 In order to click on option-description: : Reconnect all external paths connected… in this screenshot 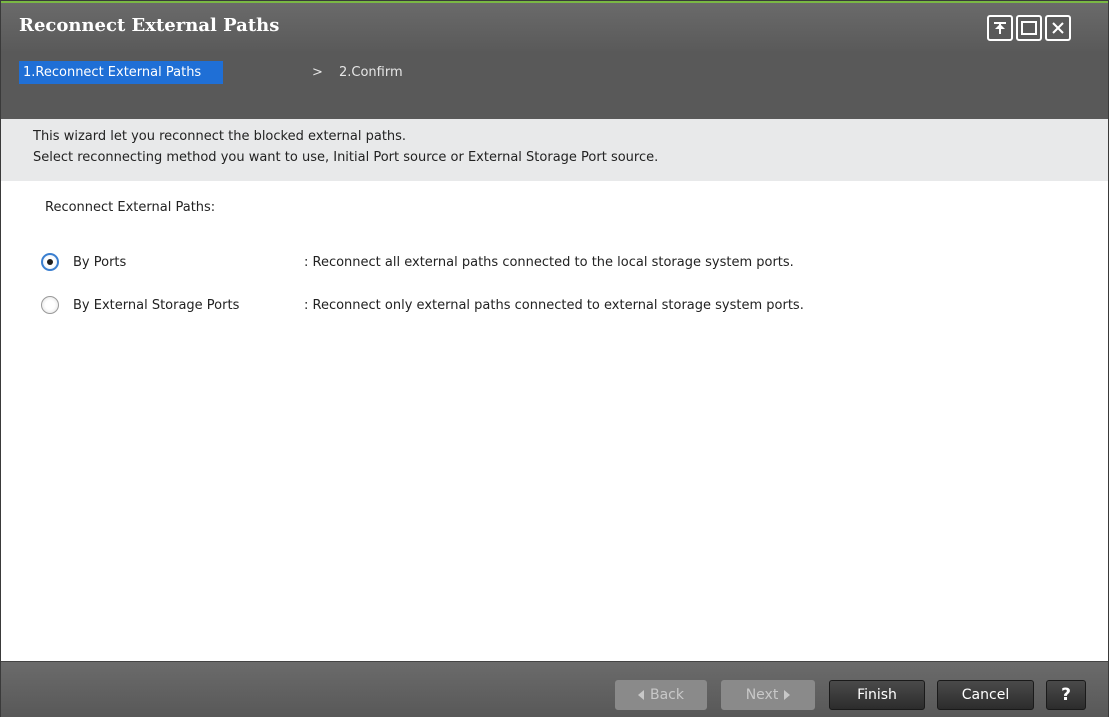, I will do `click(549, 262)`.